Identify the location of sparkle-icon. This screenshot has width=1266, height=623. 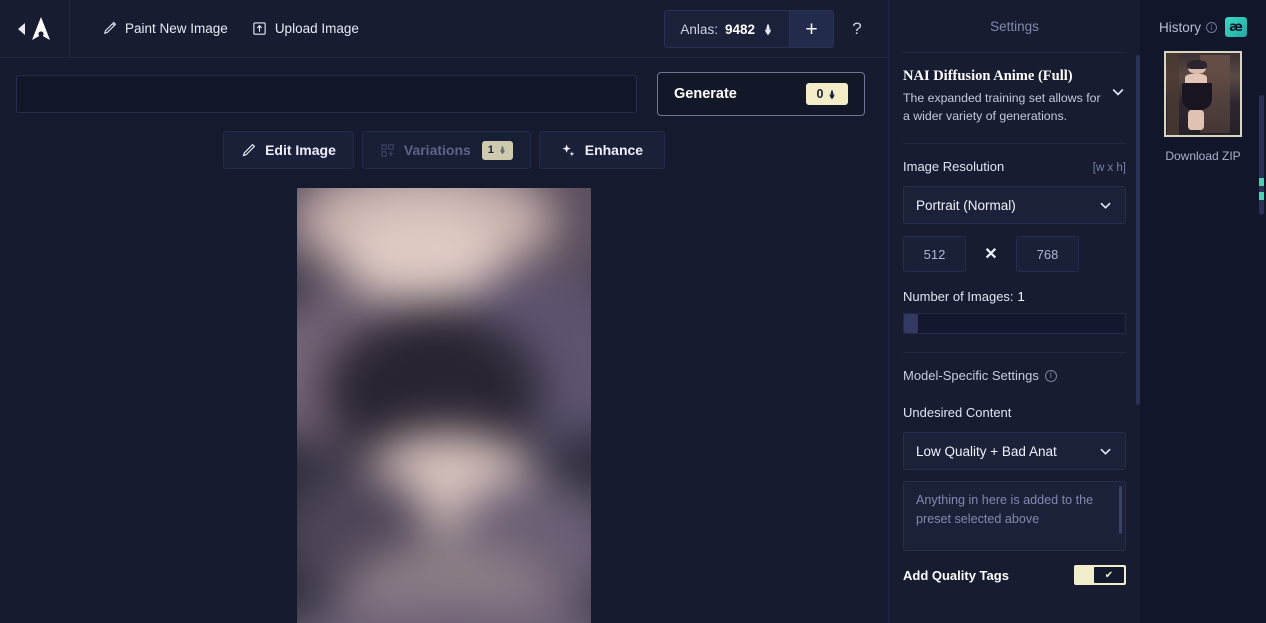
(568, 149).